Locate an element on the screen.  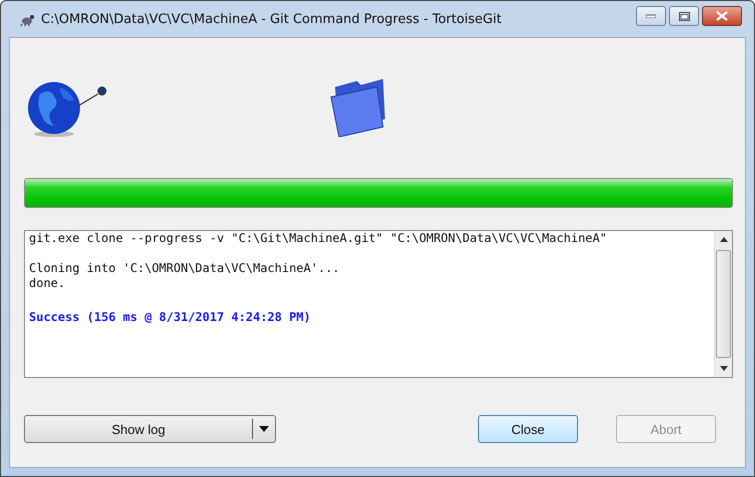
log-line: git.exe clone --progress -v "C:\Git\MachineA.git" "C:\OMRON\Data\VC\VC\MachineA" is located at coordinates (318, 238).